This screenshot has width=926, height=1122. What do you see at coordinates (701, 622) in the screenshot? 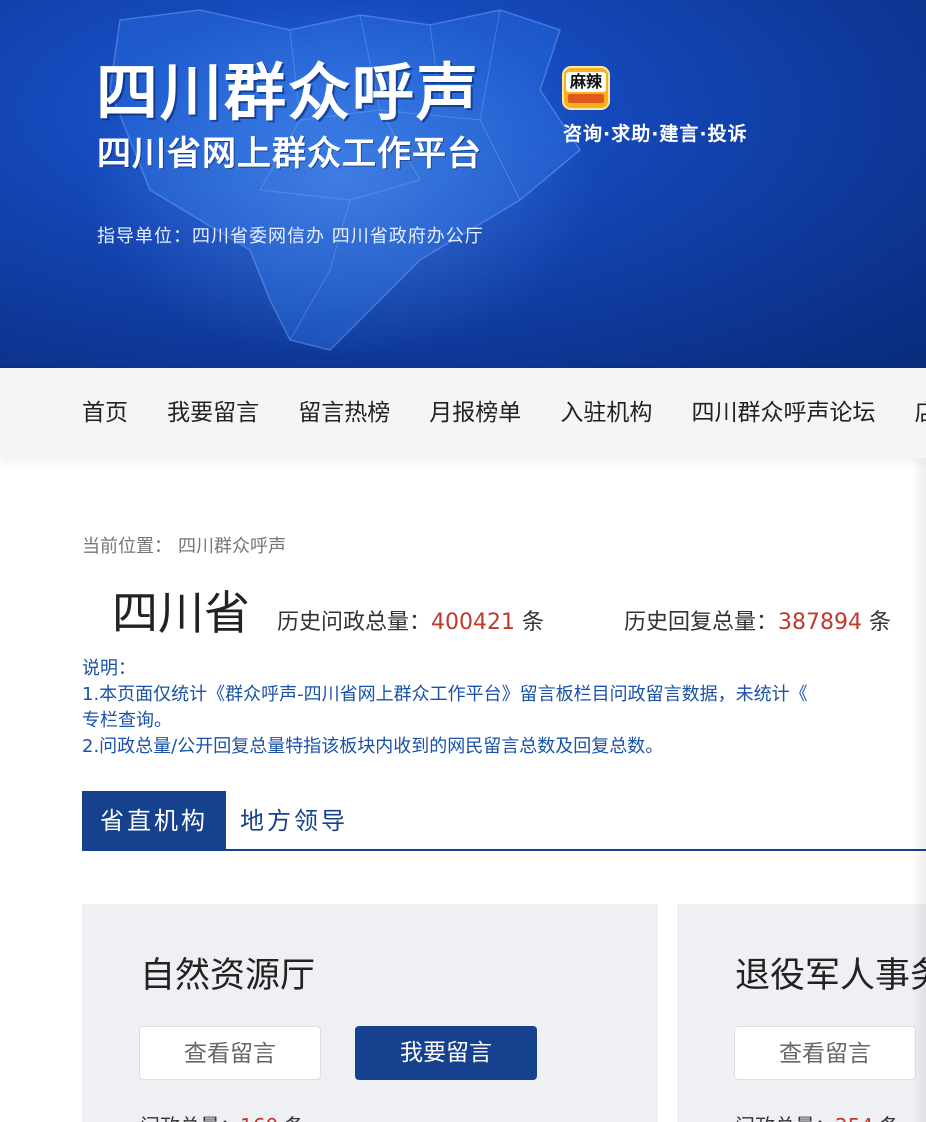
I see `total-replies-label: 历史回复总量：` at bounding box center [701, 622].